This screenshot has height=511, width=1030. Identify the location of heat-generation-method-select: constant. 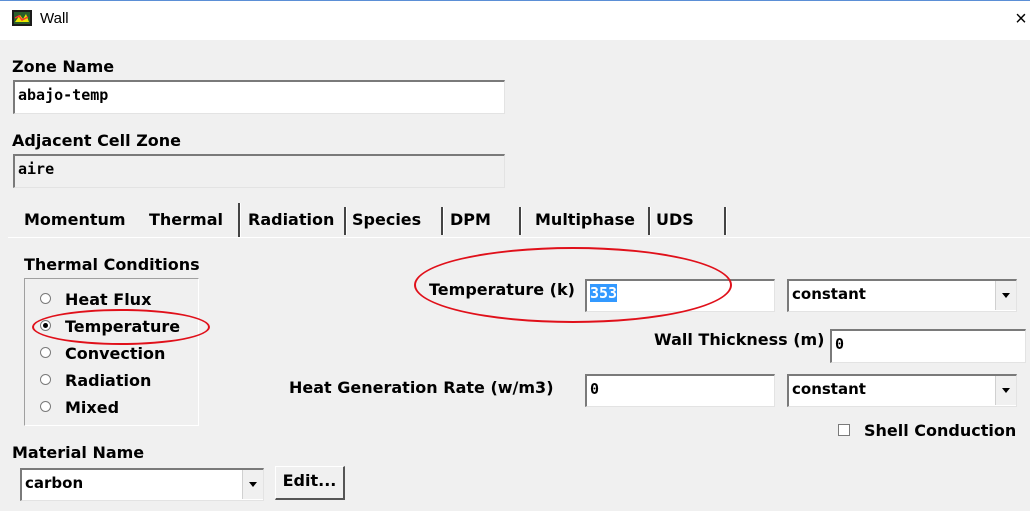
(902, 390).